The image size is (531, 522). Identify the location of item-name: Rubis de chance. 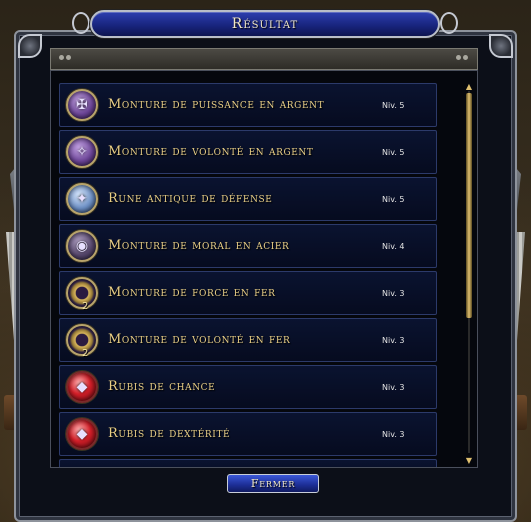
(162, 386).